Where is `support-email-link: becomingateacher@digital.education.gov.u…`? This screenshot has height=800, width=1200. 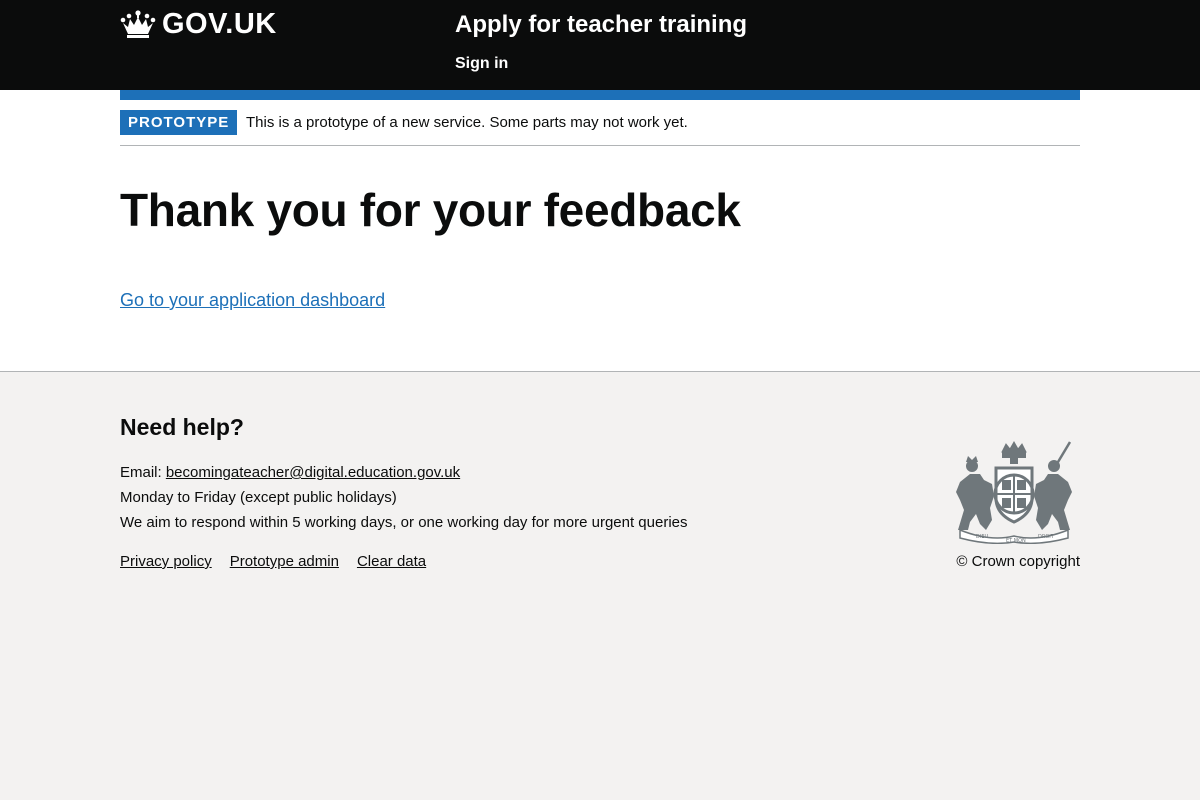 support-email-link: becomingateacher@digital.education.gov.u… is located at coordinates (313, 472).